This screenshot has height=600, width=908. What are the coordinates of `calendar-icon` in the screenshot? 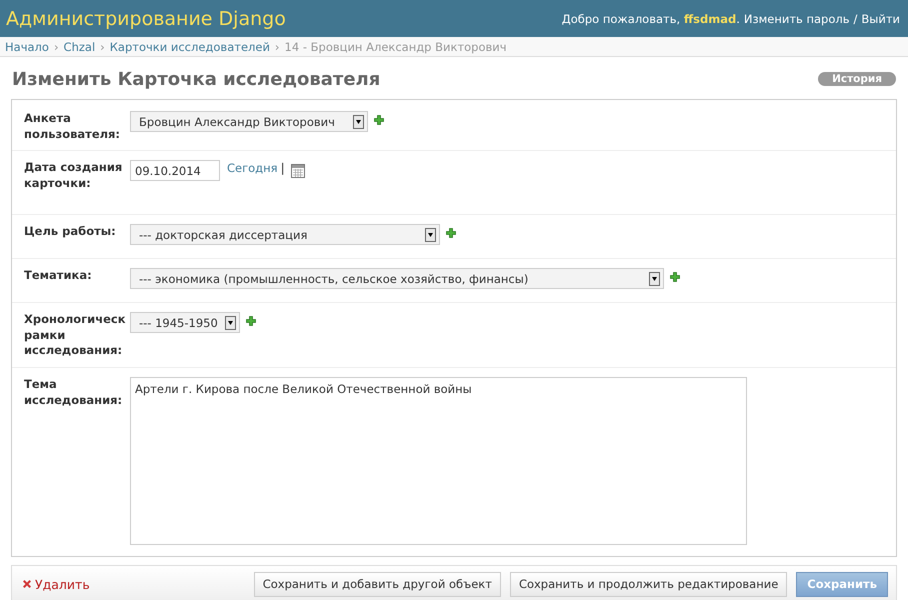 It's located at (297, 171).